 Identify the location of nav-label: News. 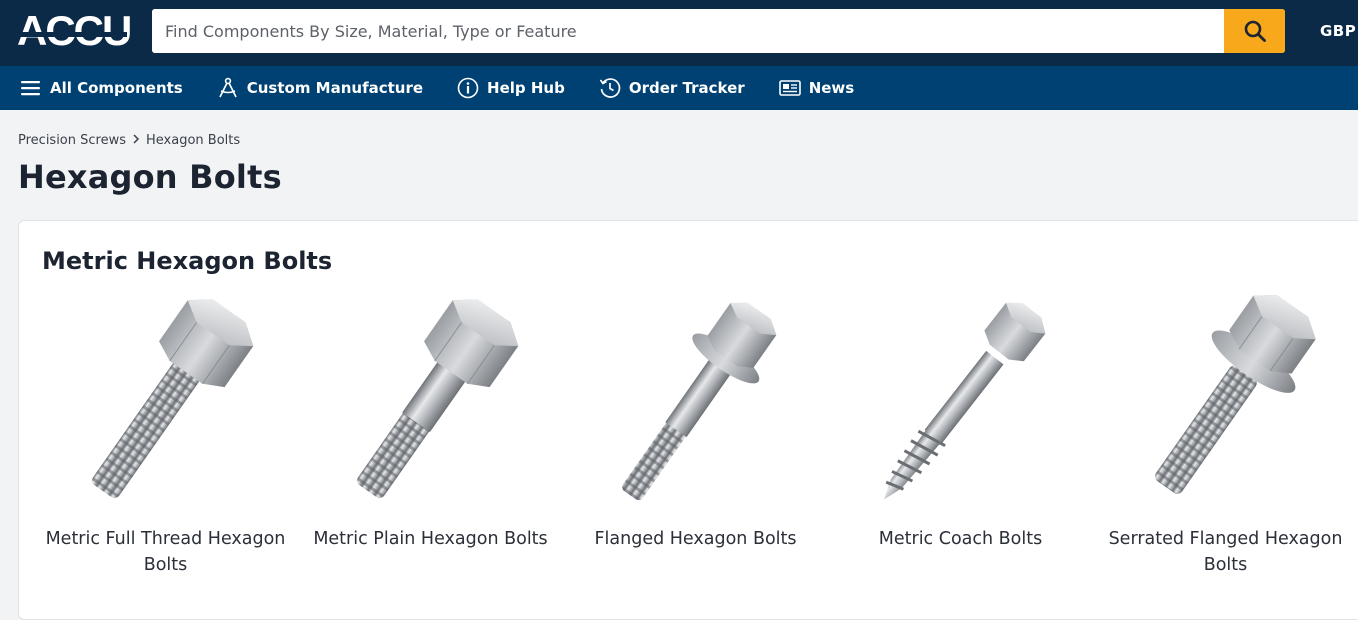
(831, 88).